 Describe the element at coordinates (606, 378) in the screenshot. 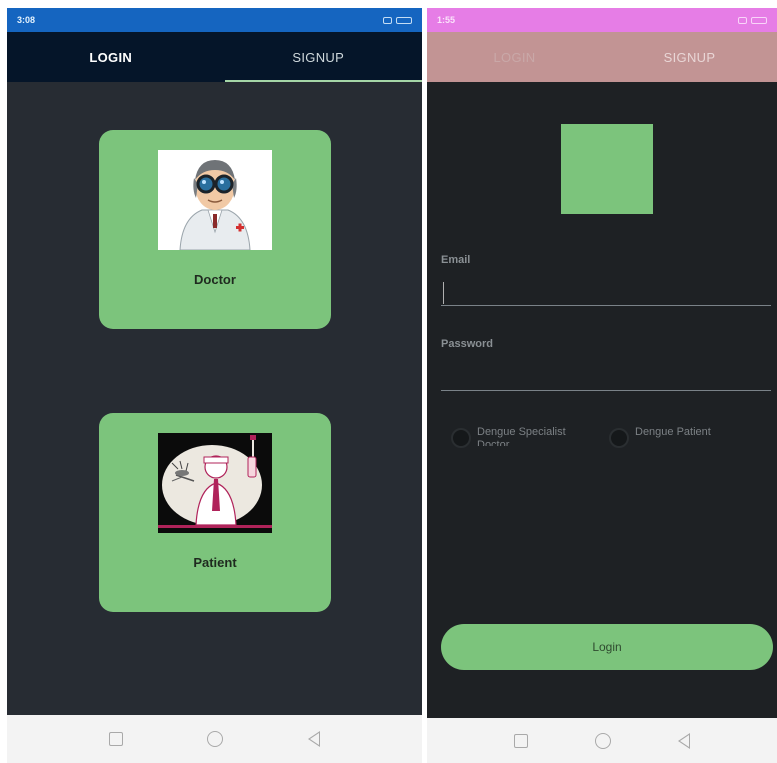

I see `password-field` at that location.